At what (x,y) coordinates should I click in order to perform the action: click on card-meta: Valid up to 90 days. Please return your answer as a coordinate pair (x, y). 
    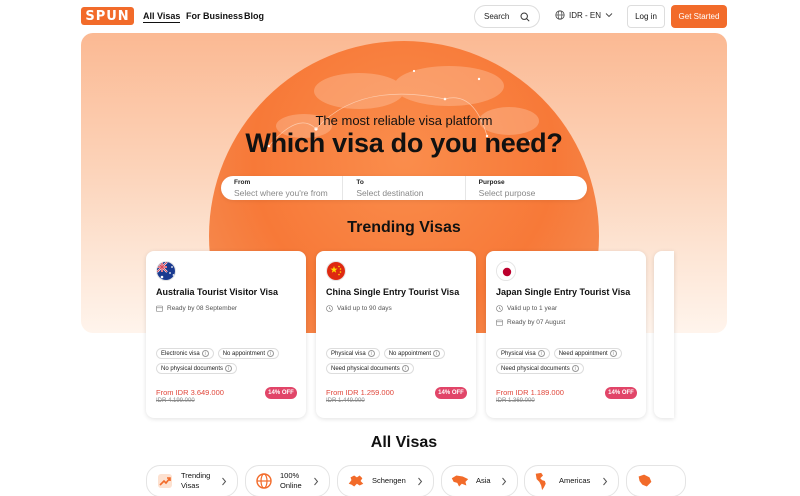
    Looking at the image, I should click on (359, 308).